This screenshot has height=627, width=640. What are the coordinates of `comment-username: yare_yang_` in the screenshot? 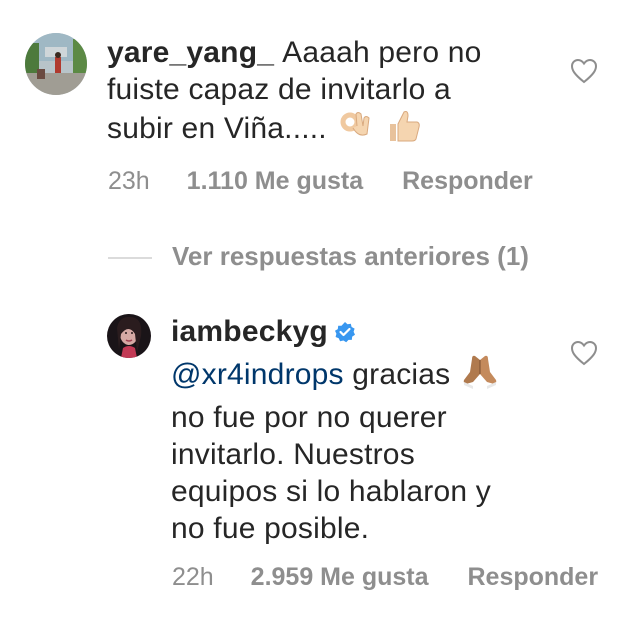 It's located at (190, 52).